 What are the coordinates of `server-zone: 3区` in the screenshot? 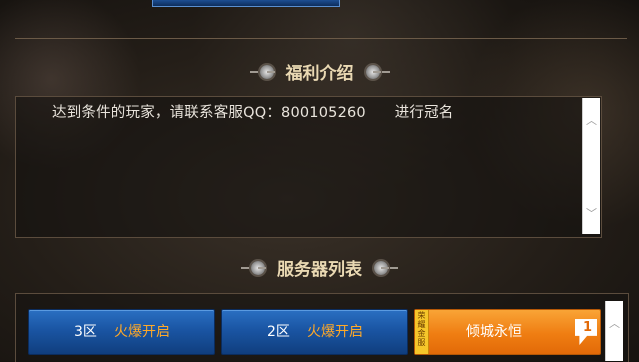 It's located at (85, 332).